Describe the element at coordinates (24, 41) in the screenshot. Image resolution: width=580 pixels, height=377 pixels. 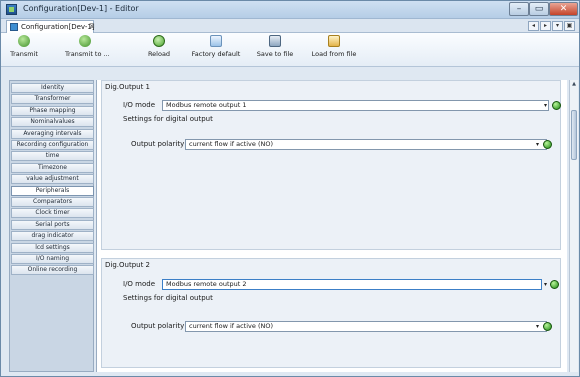
I see `transmit-icon` at that location.